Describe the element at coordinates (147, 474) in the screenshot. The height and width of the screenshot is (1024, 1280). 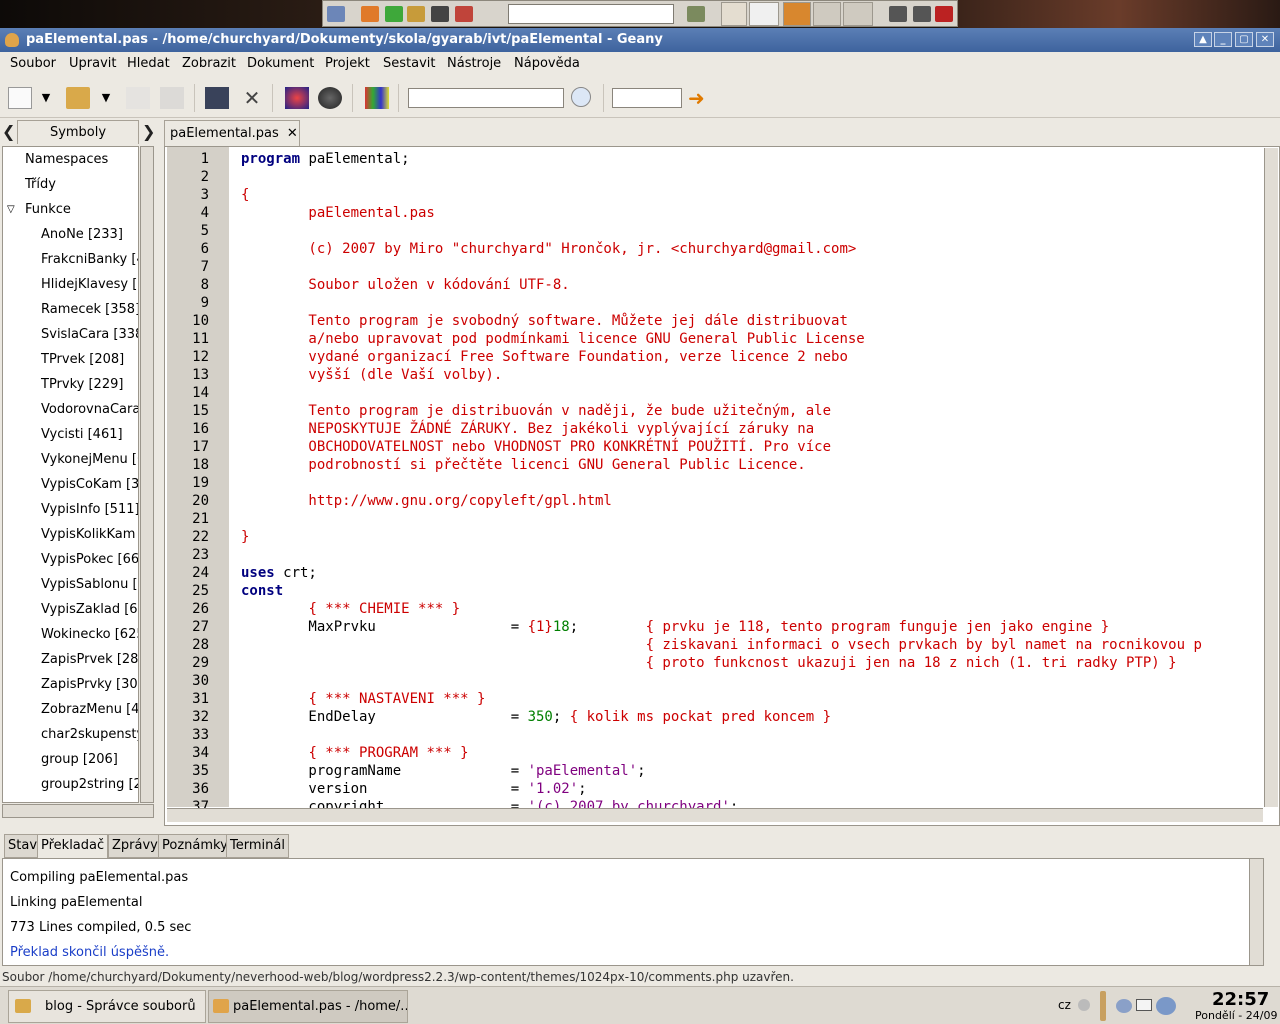
I see `symbol-tree-vscrollbar` at that location.